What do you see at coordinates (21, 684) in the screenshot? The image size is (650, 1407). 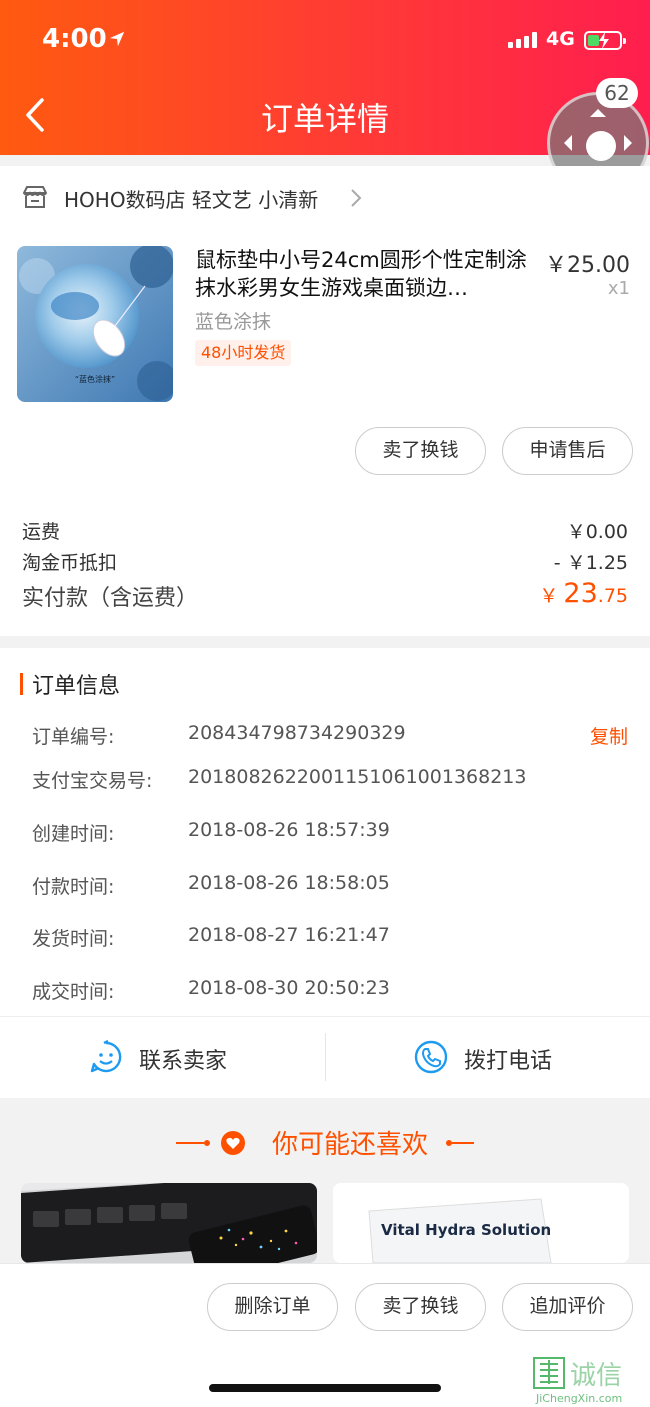 I see `section-accent-bar` at bounding box center [21, 684].